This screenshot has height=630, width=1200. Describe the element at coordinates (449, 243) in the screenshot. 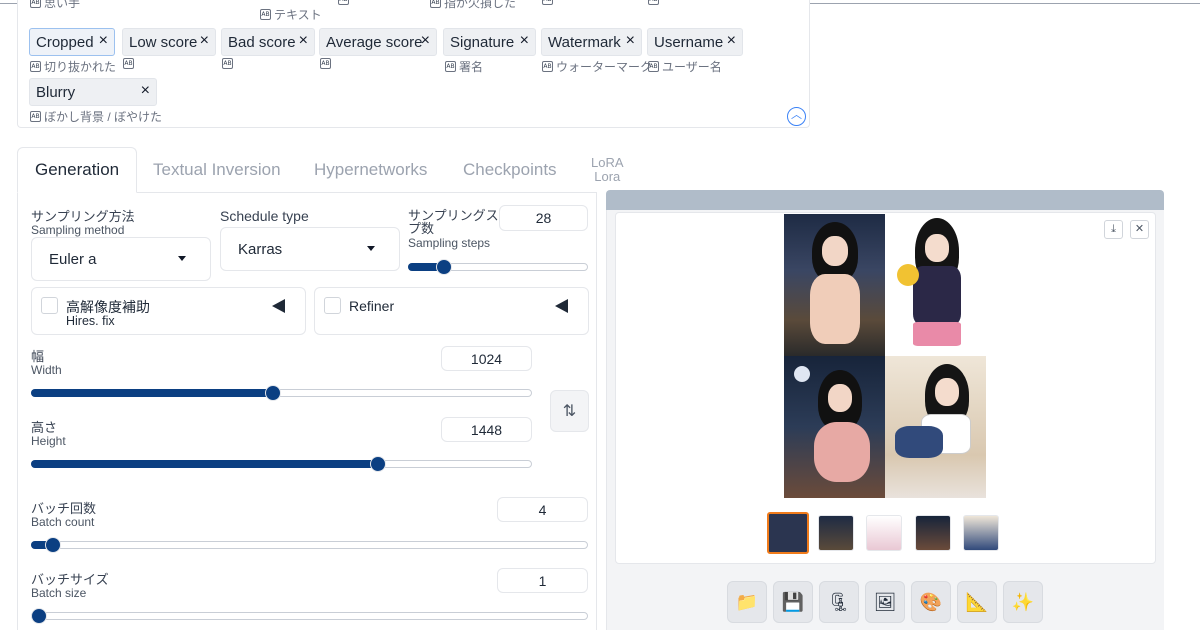

I see `sampling-steps-label-en: Sampling steps` at that location.